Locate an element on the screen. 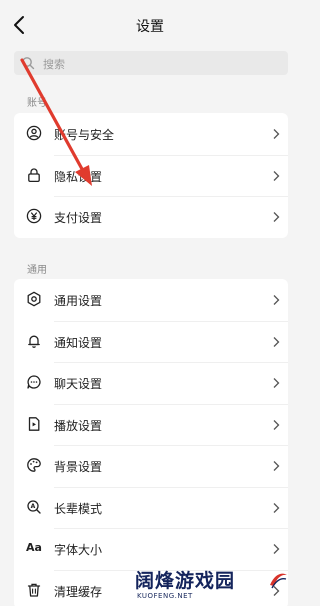 This screenshot has height=606, width=320. list-item-label: 账号与安全 is located at coordinates (84, 135).